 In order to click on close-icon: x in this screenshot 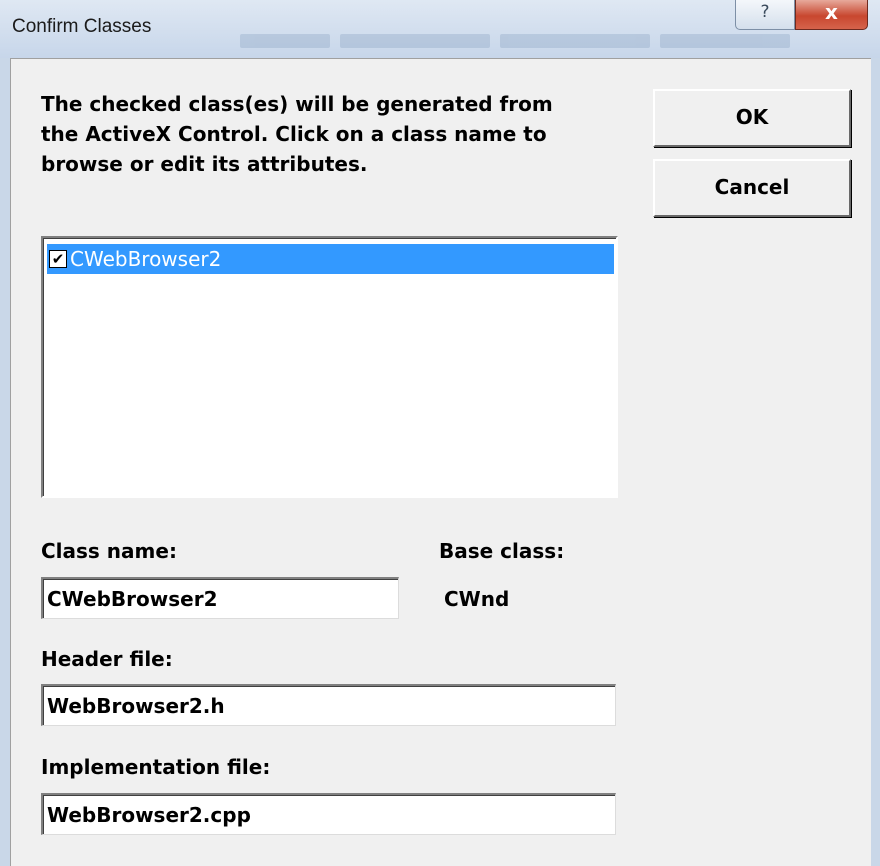, I will do `click(831, 12)`.